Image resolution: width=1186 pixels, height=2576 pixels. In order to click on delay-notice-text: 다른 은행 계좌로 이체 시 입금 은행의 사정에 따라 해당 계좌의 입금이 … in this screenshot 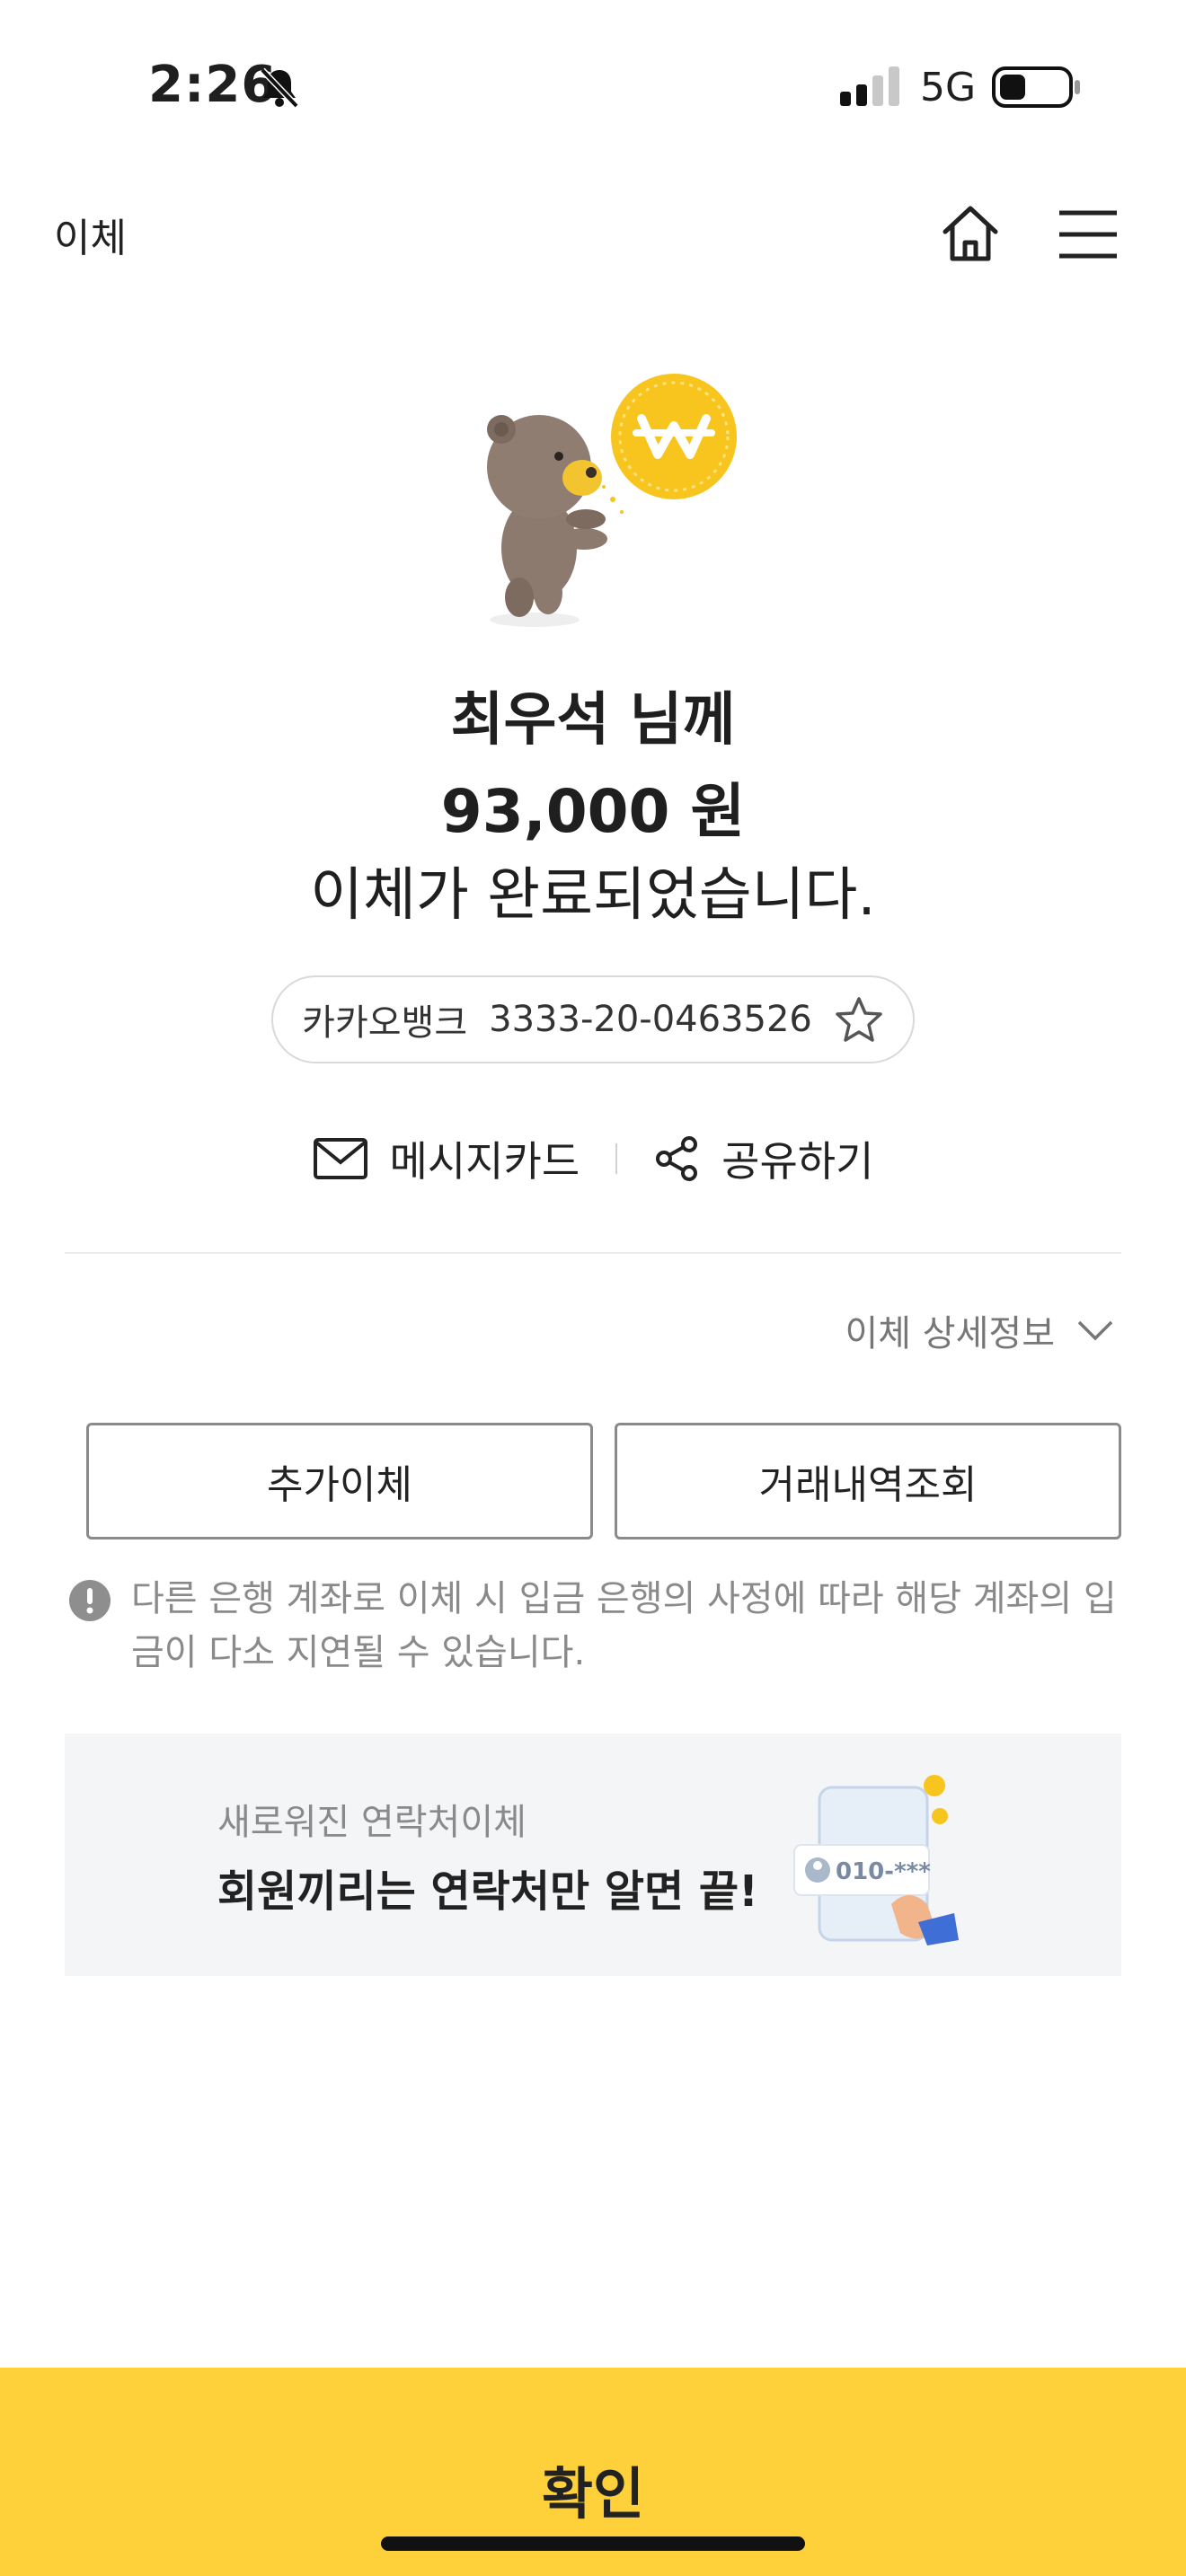, I will do `click(624, 1625)`.